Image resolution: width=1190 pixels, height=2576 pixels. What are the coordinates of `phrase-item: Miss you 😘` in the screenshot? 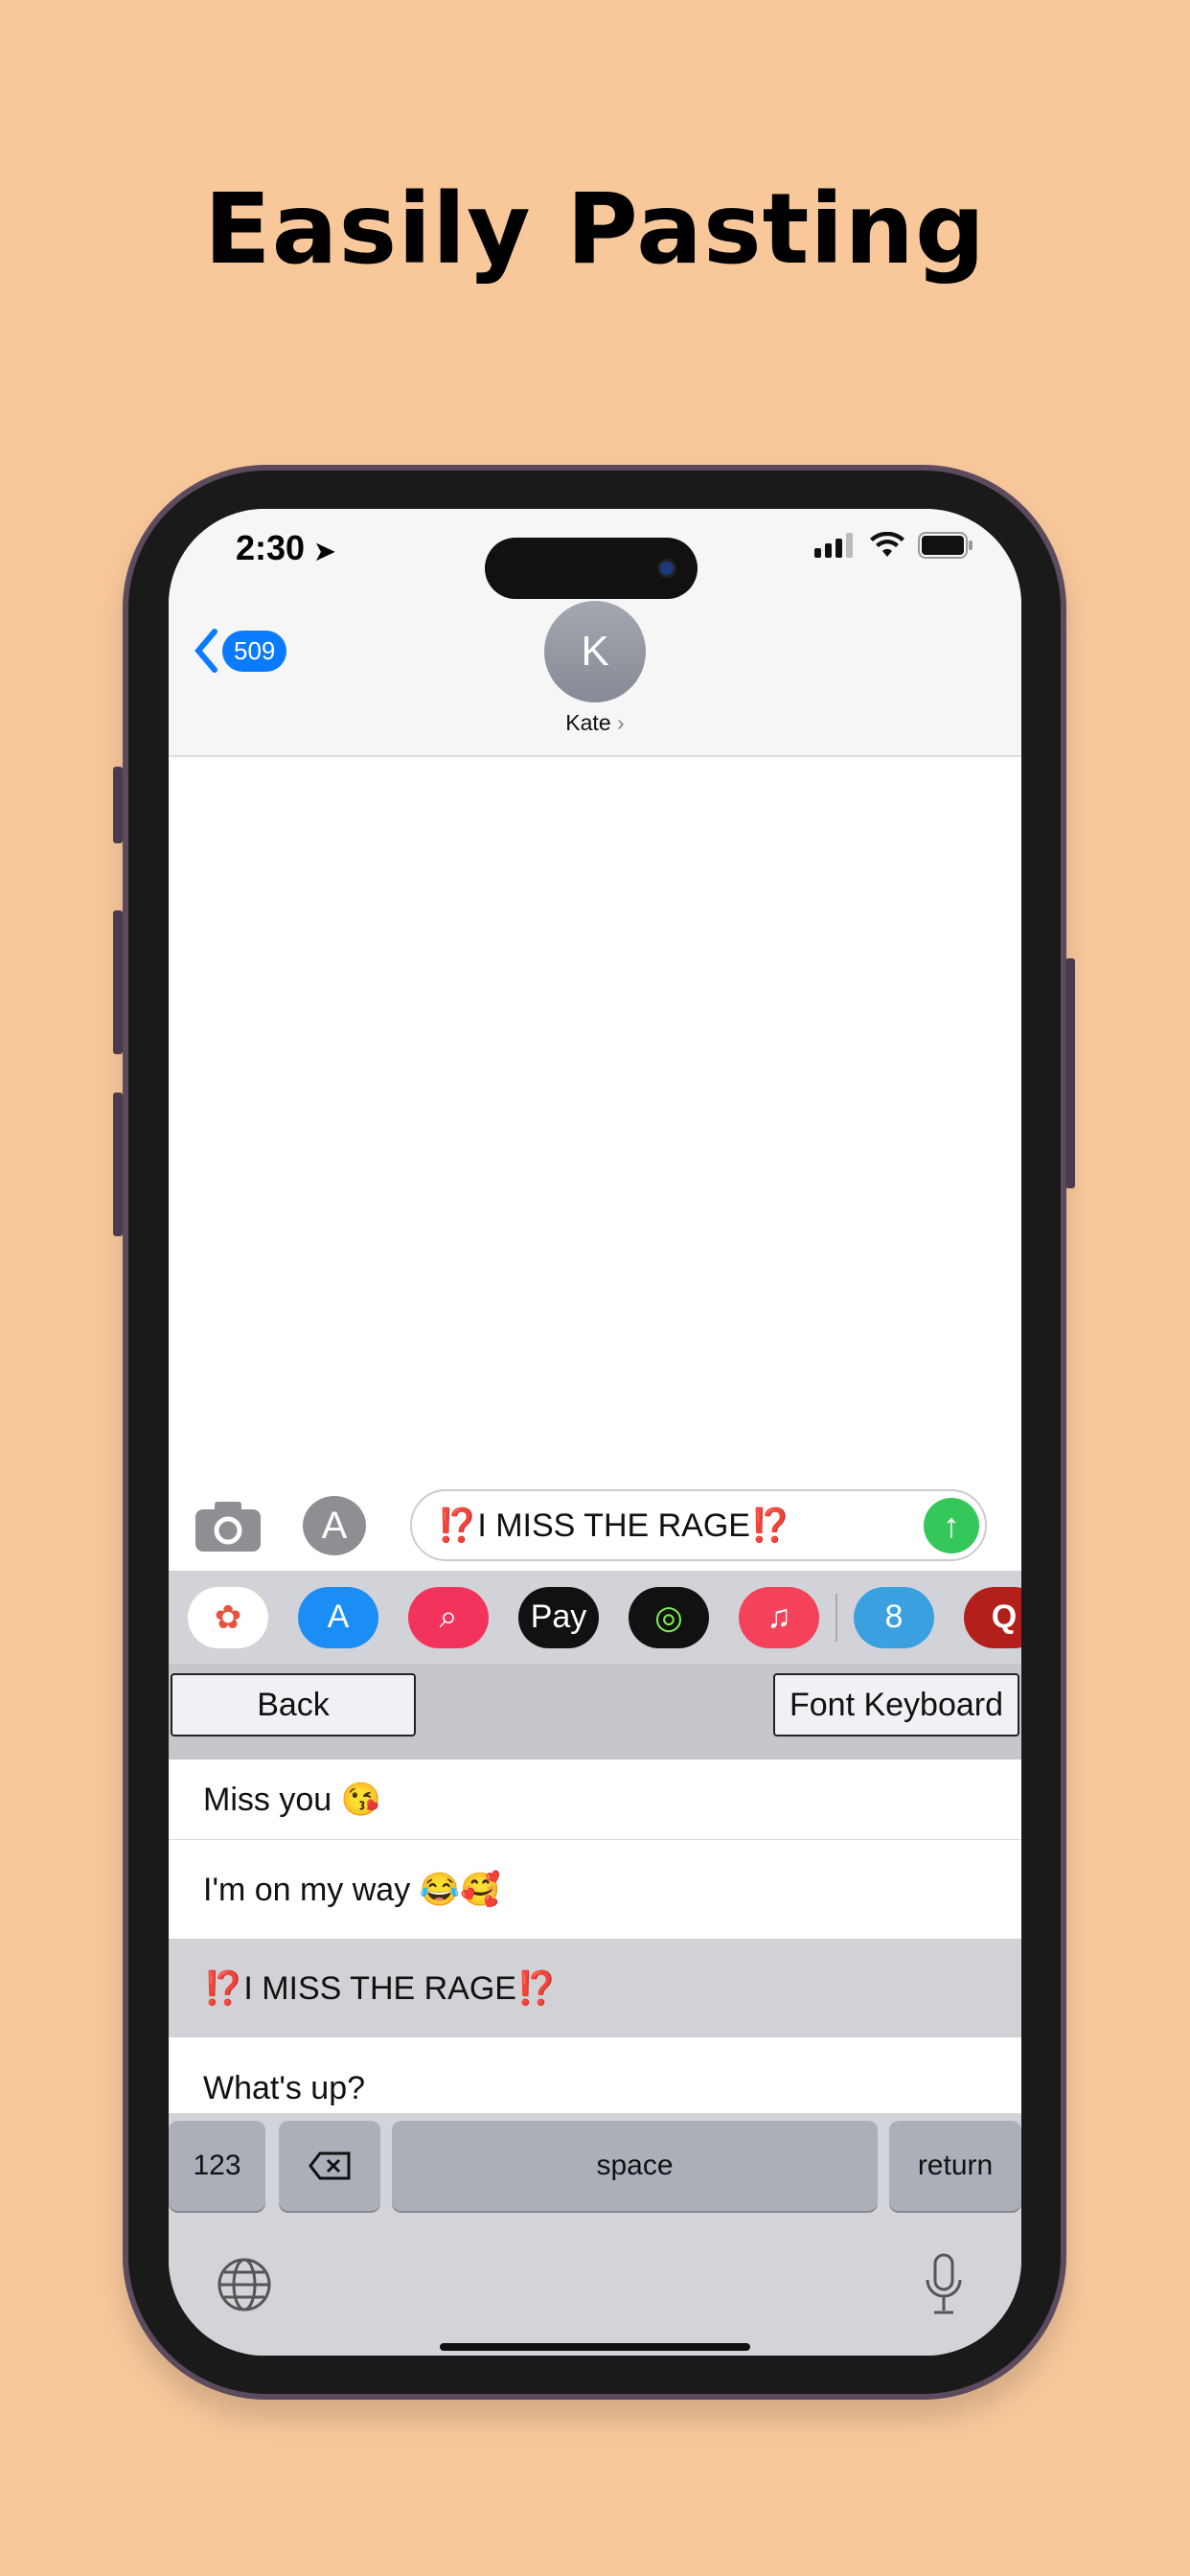 It's located at (595, 1800).